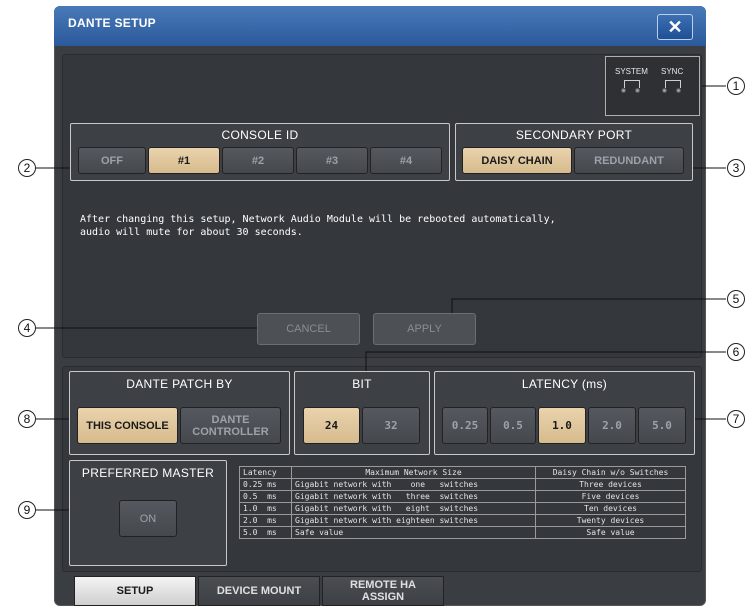 The height and width of the screenshot is (610, 753). Describe the element at coordinates (27, 168) in the screenshot. I see `callout-2: 2` at that location.